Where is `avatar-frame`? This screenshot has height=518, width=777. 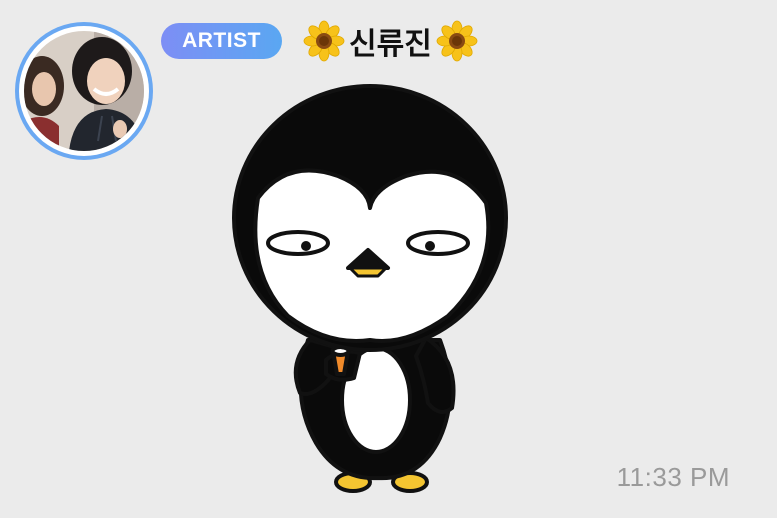 avatar-frame is located at coordinates (84, 91).